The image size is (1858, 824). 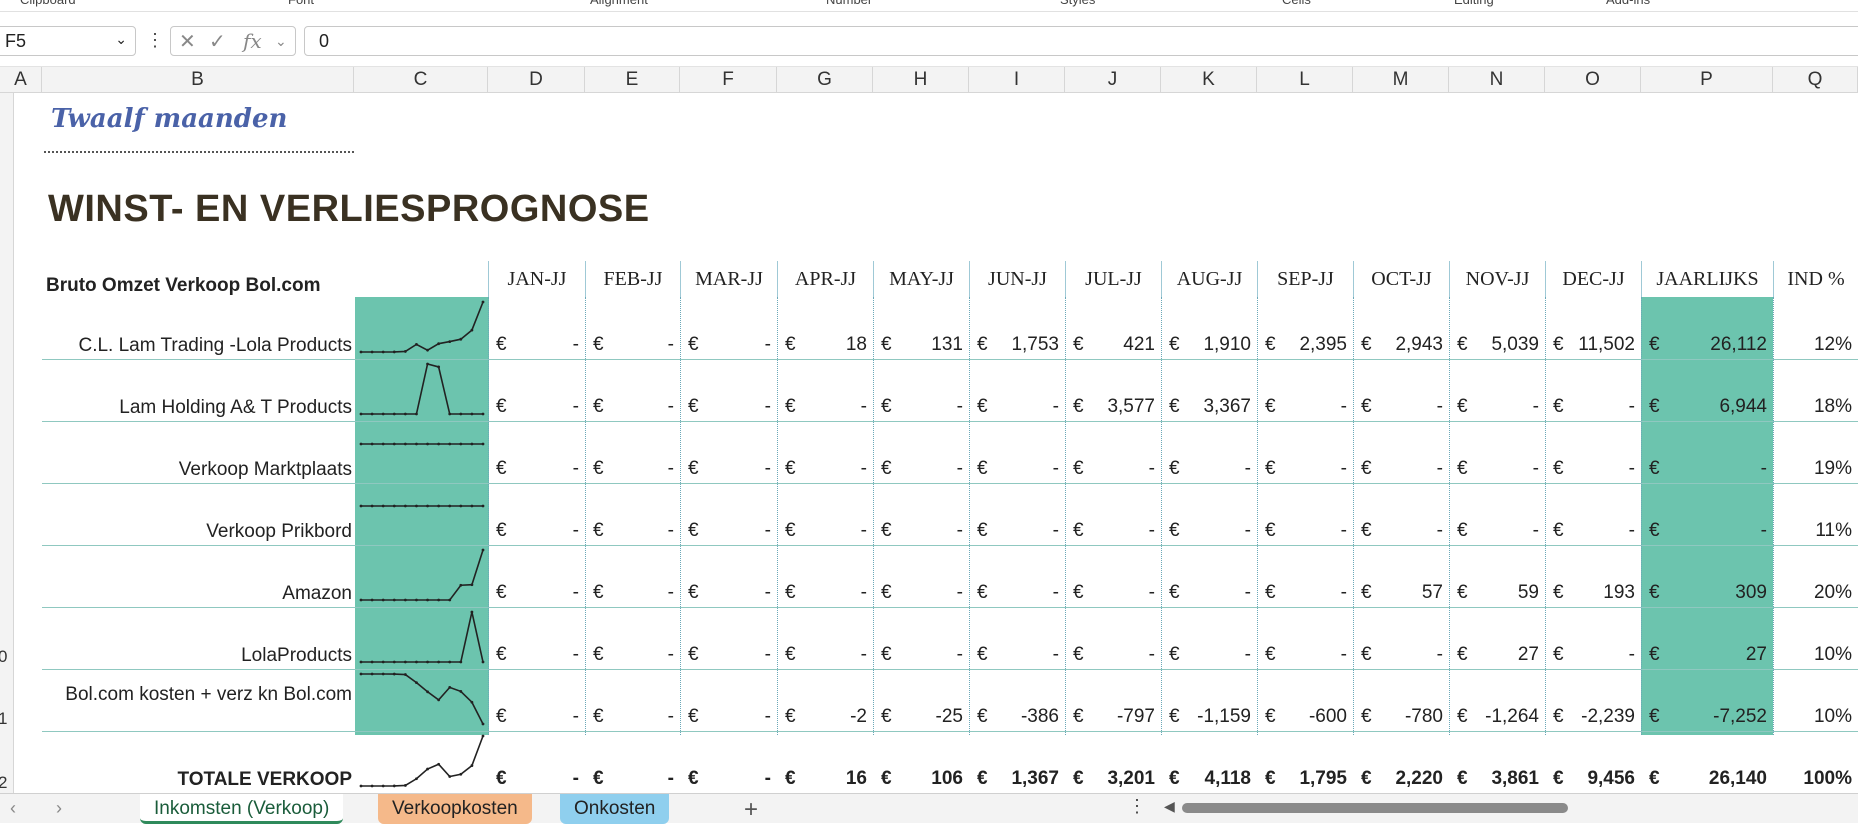 I want to click on column-header-d: D, so click(x=536, y=80).